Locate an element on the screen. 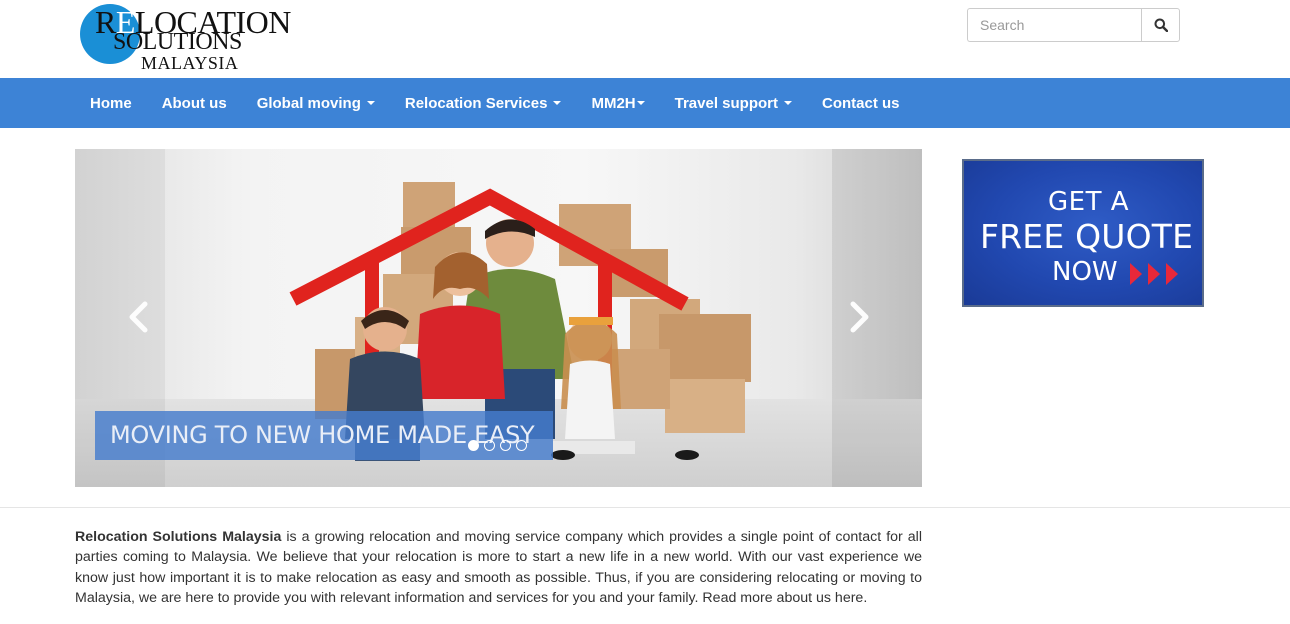 The width and height of the screenshot is (1290, 624). chevron-left-icon is located at coordinates (138, 317).